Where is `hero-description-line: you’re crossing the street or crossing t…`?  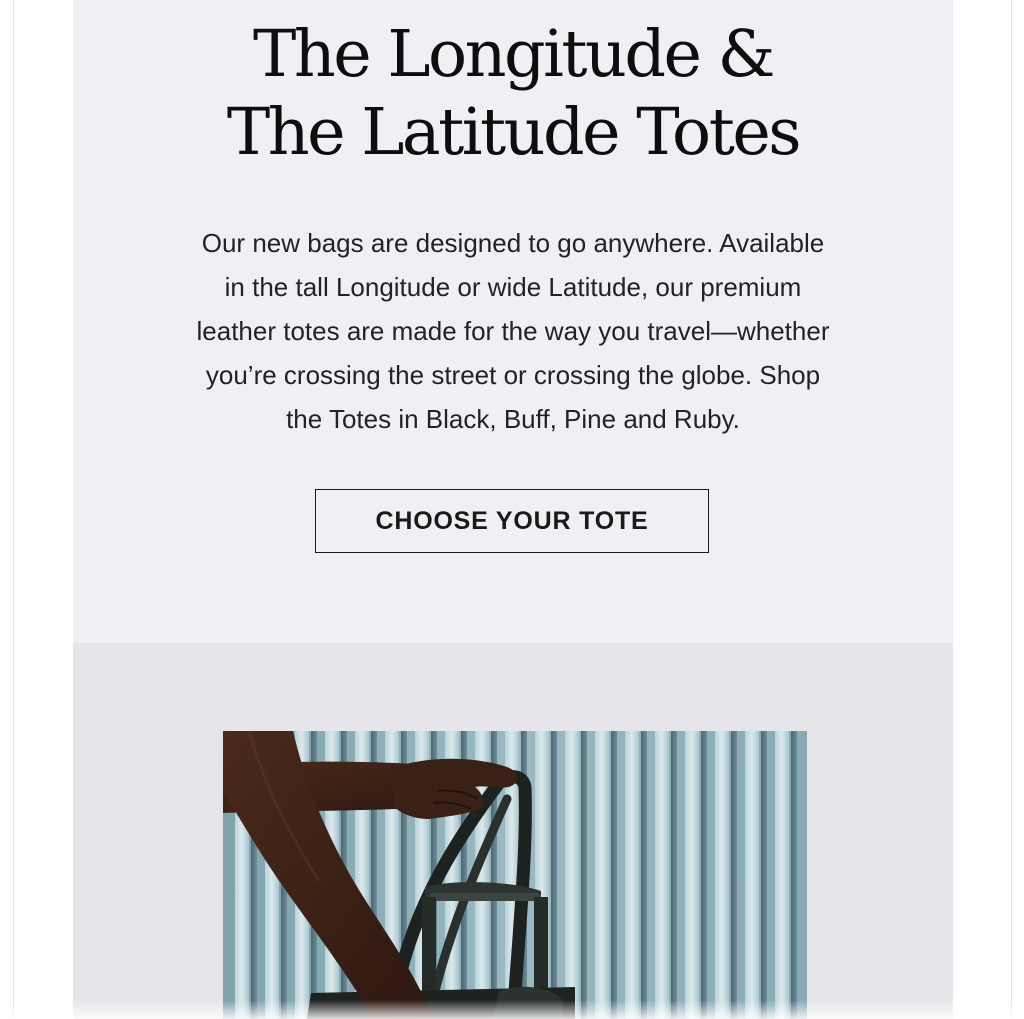
hero-description-line: you’re crossing the street or crossing t… is located at coordinates (513, 375).